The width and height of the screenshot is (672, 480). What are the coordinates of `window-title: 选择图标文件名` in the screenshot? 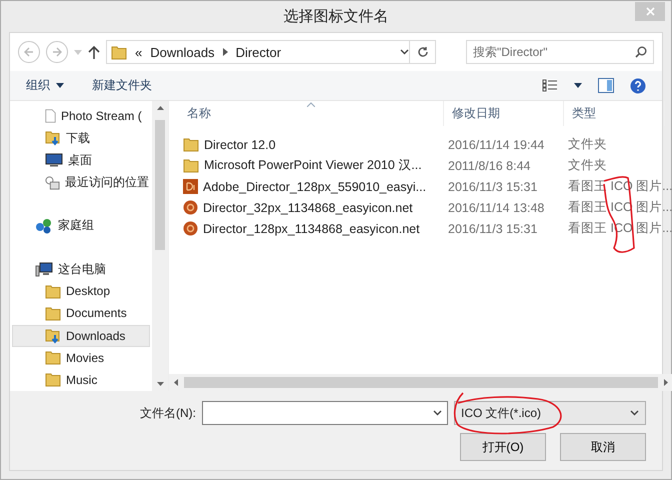 It's located at (336, 16).